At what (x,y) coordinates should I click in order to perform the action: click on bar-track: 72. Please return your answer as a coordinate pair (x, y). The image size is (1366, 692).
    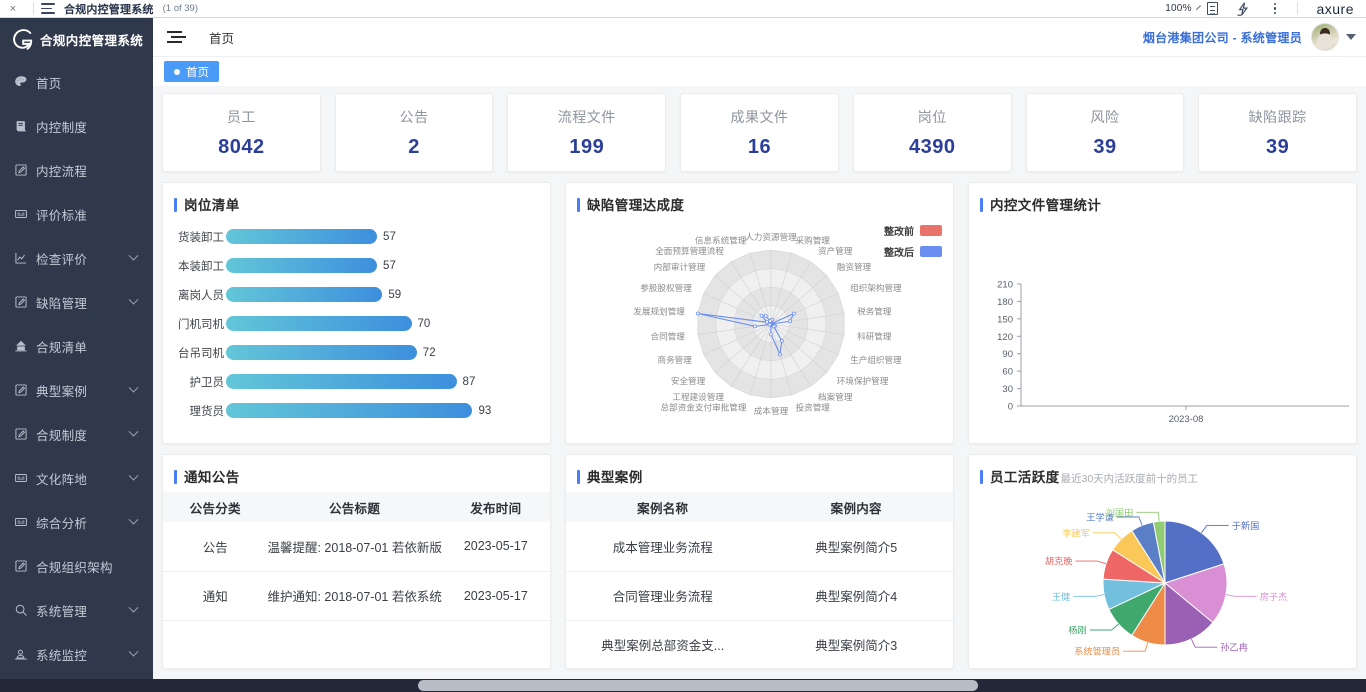
    Looking at the image, I should click on (381, 352).